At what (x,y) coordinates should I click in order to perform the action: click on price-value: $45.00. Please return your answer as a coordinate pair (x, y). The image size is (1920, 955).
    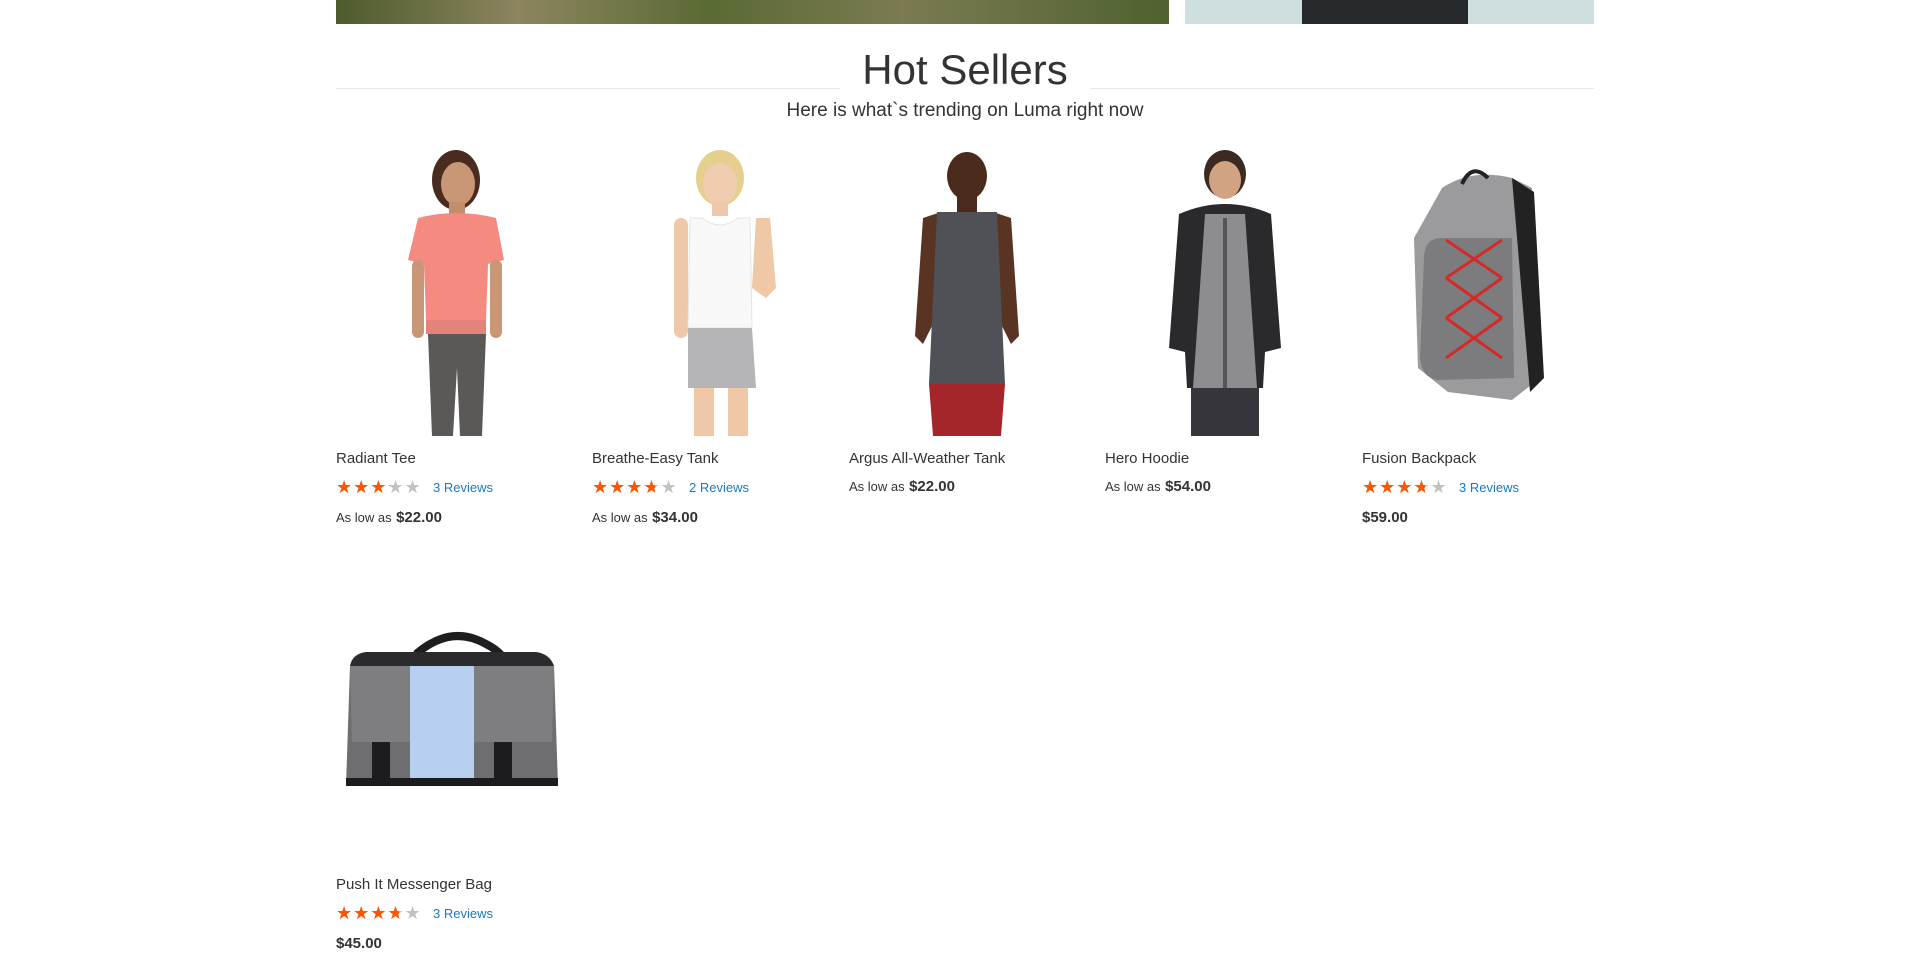
    Looking at the image, I should click on (359, 943).